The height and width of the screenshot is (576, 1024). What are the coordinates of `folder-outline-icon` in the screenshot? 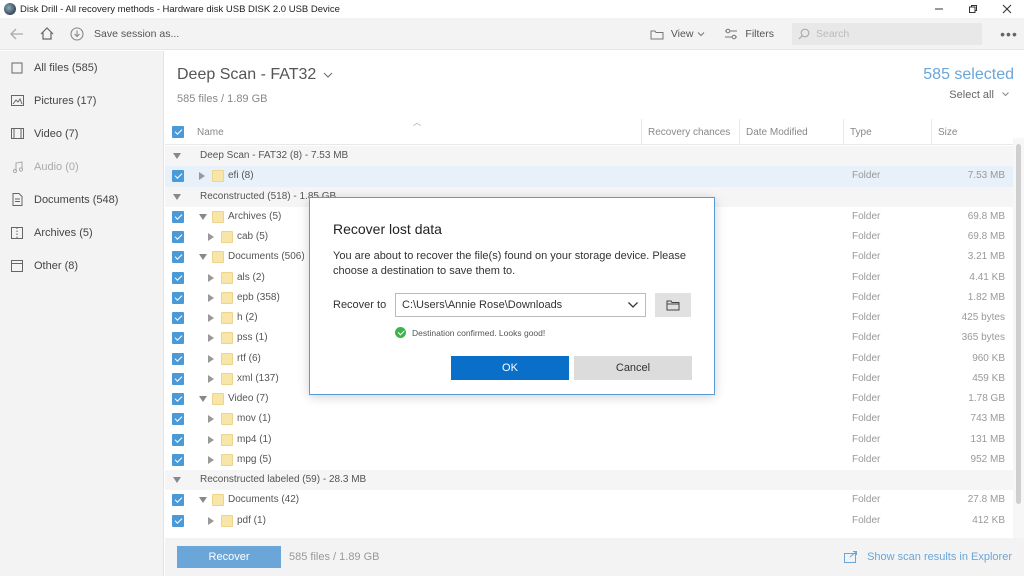 It's located at (673, 305).